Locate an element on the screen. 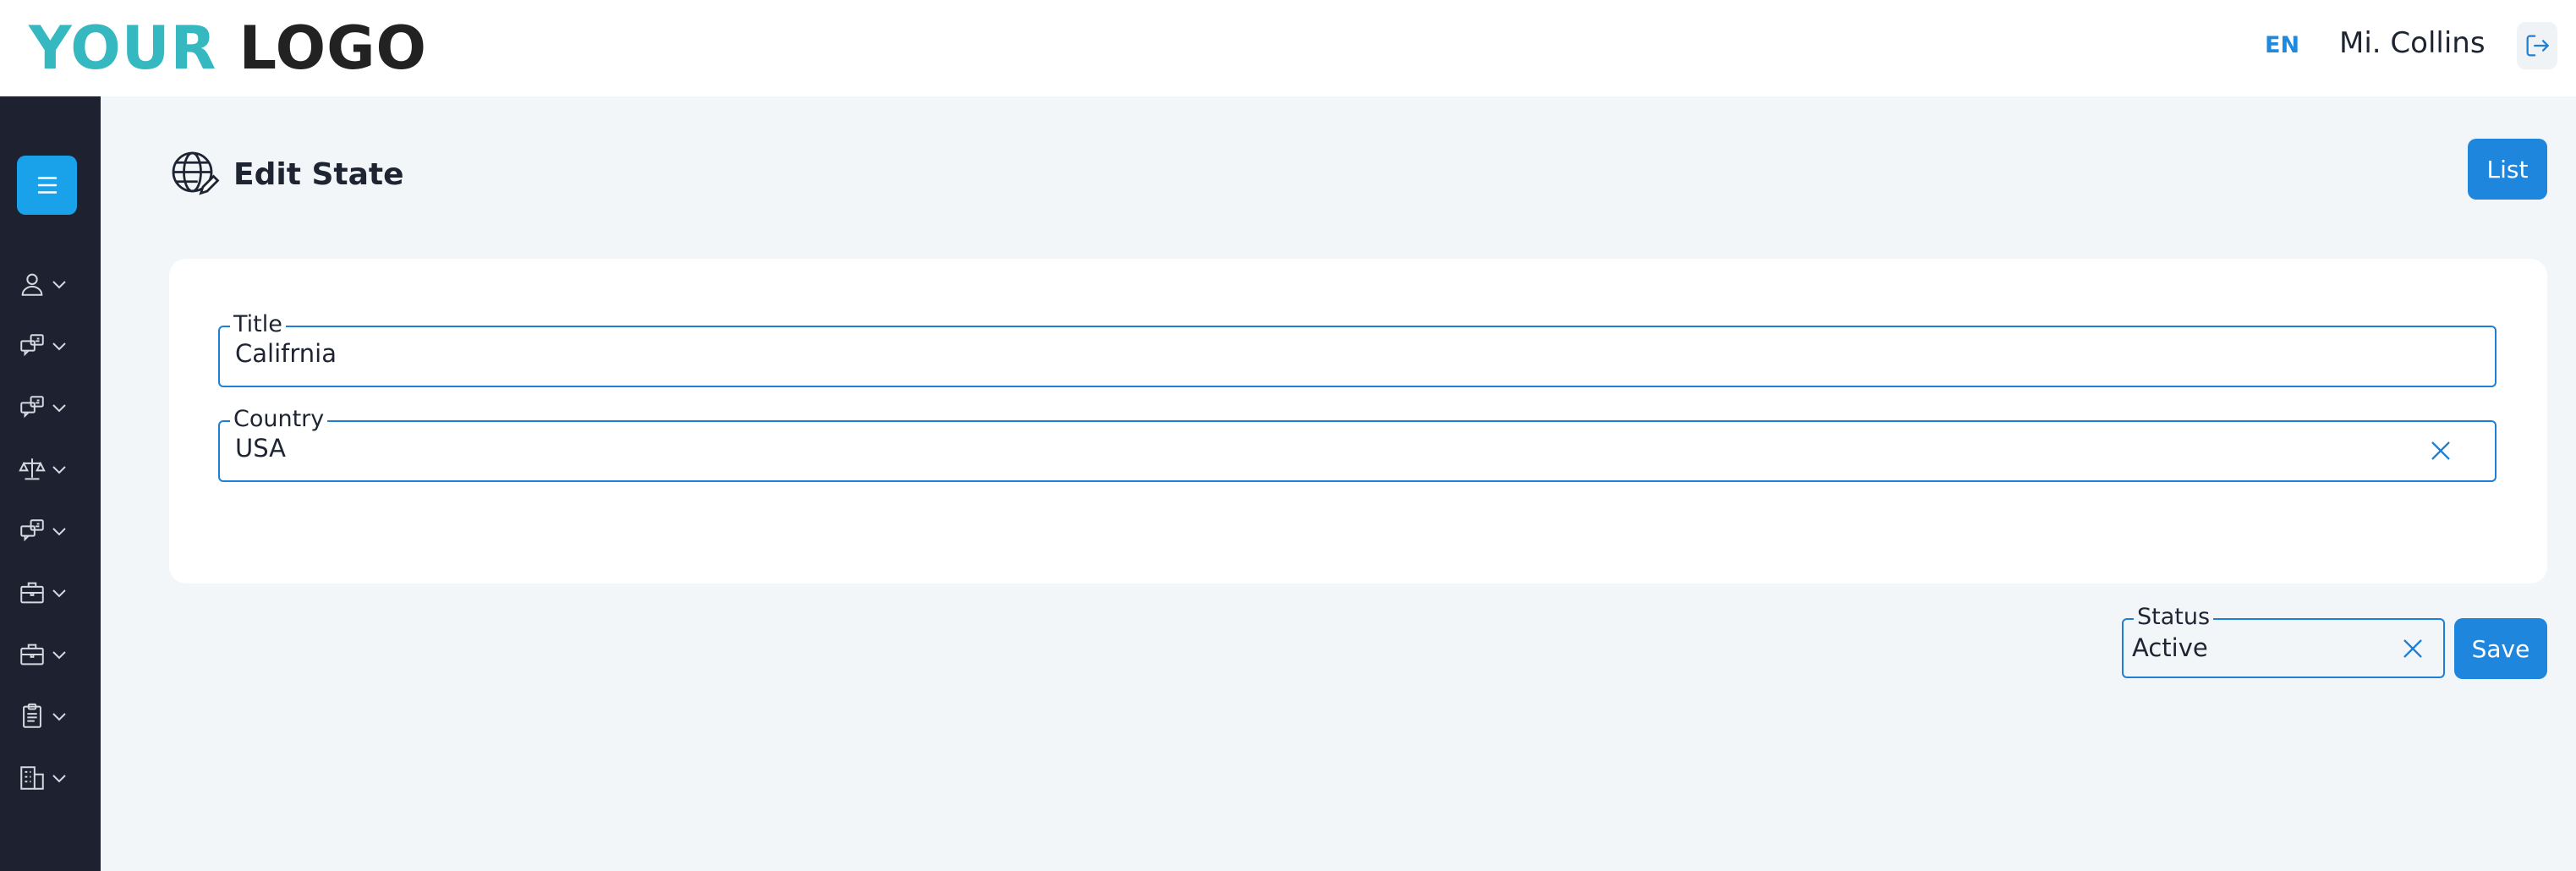 The height and width of the screenshot is (871, 2576). sidebar-item-clipboard is located at coordinates (45, 716).